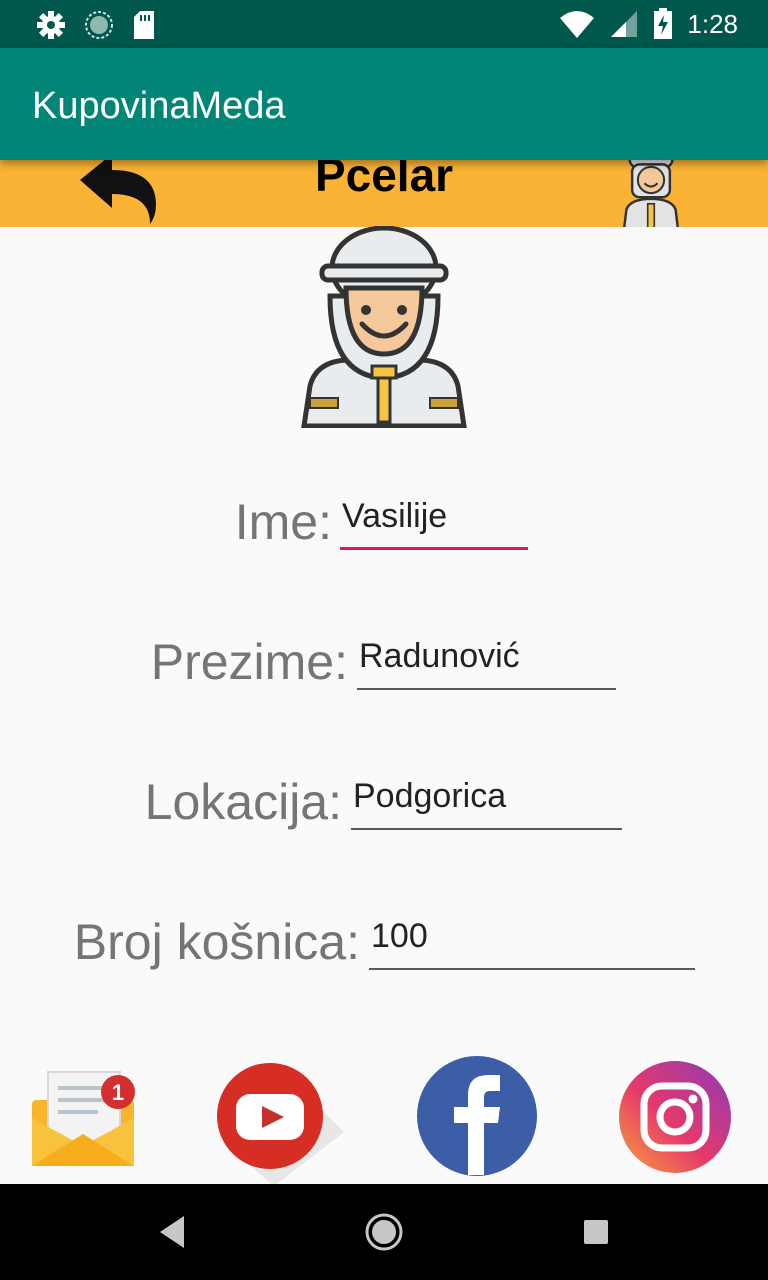 Image resolution: width=768 pixels, height=1280 pixels. I want to click on beekeeper-avatar-icon, so click(384, 327).